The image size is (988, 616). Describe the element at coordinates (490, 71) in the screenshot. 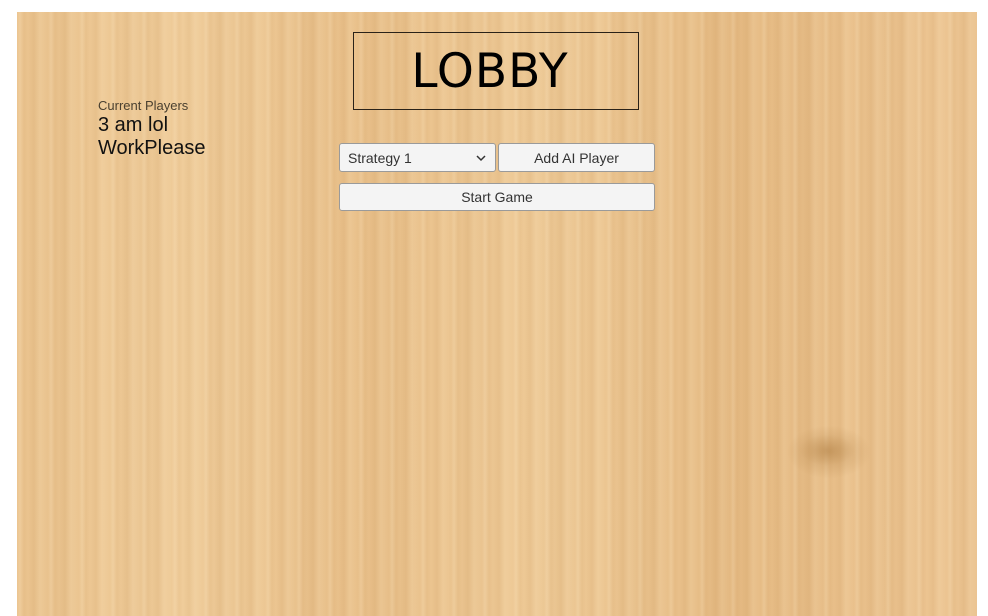

I see `page-title: LOBBY` at that location.